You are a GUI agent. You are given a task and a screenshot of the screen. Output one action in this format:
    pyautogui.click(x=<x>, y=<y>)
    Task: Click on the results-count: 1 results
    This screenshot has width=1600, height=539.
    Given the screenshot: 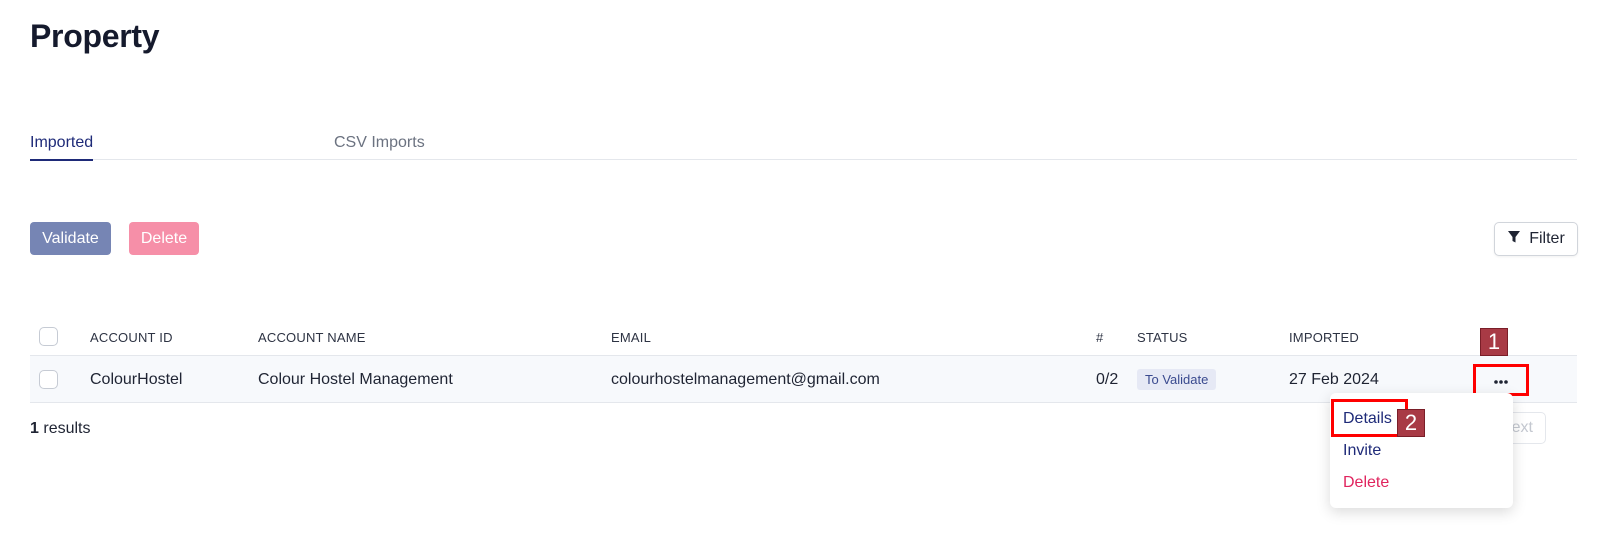 What is the action you would take?
    pyautogui.click(x=60, y=429)
    